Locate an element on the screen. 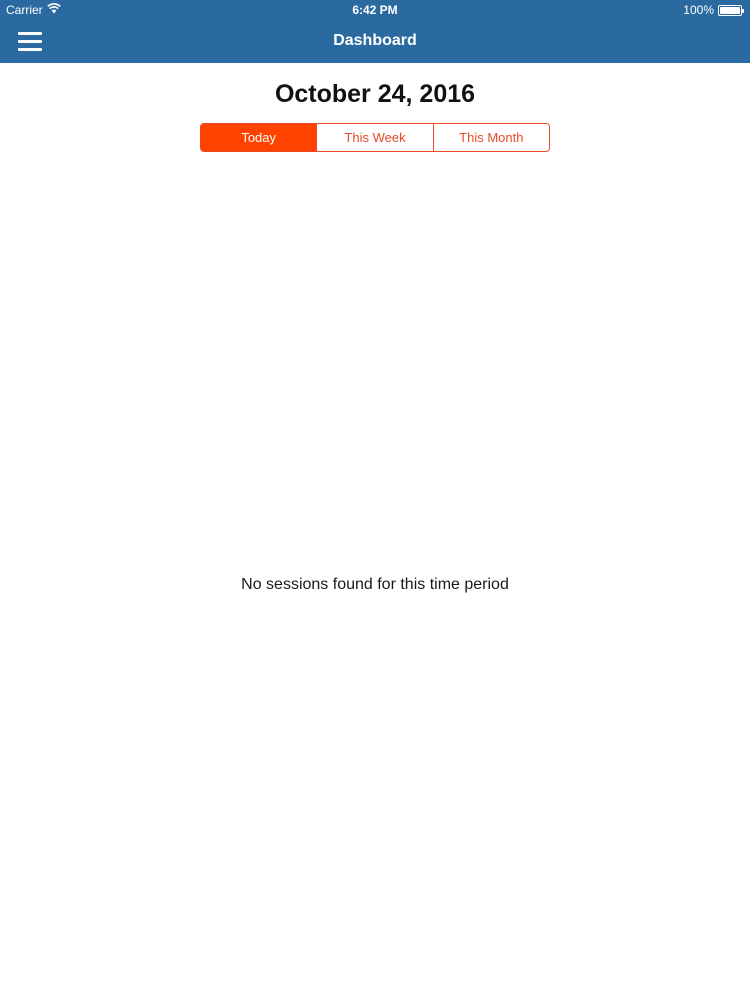 The image size is (750, 1000). segment-this-month: This Month is located at coordinates (491, 137).